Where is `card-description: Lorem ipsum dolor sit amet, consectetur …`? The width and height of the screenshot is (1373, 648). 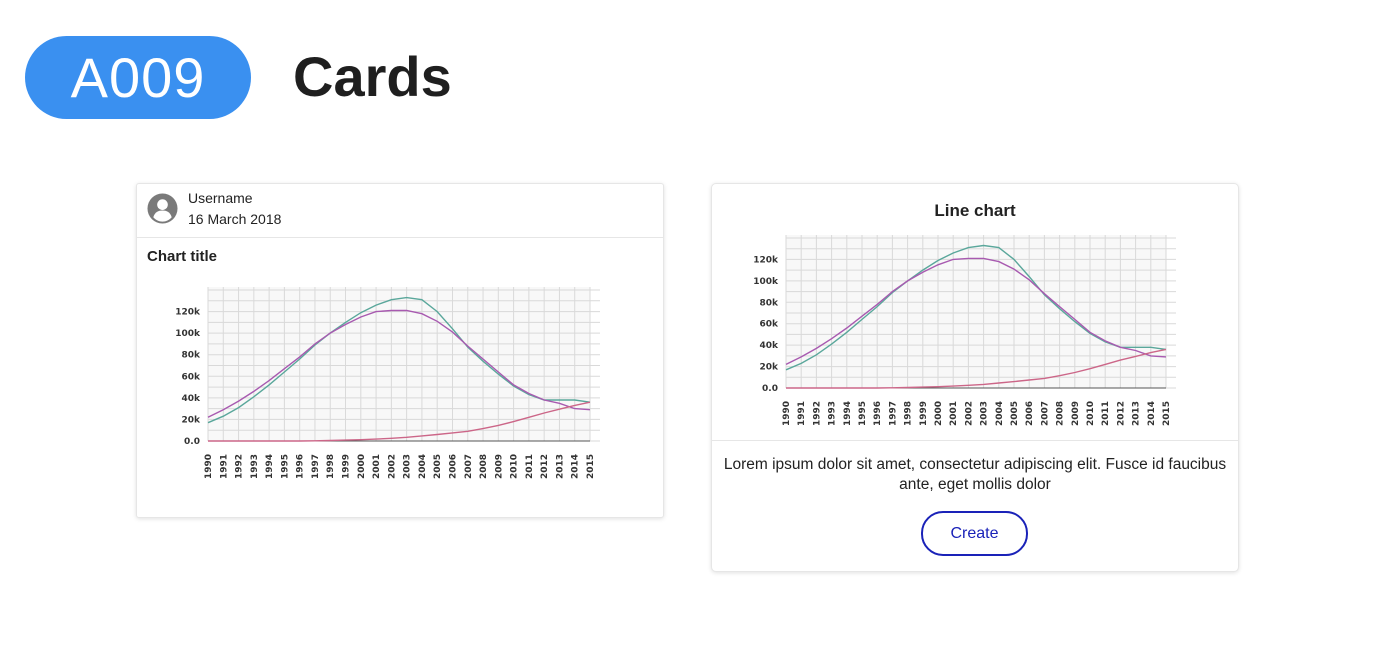
card-description: Lorem ipsum dolor sit amet, consectetur … is located at coordinates (975, 474).